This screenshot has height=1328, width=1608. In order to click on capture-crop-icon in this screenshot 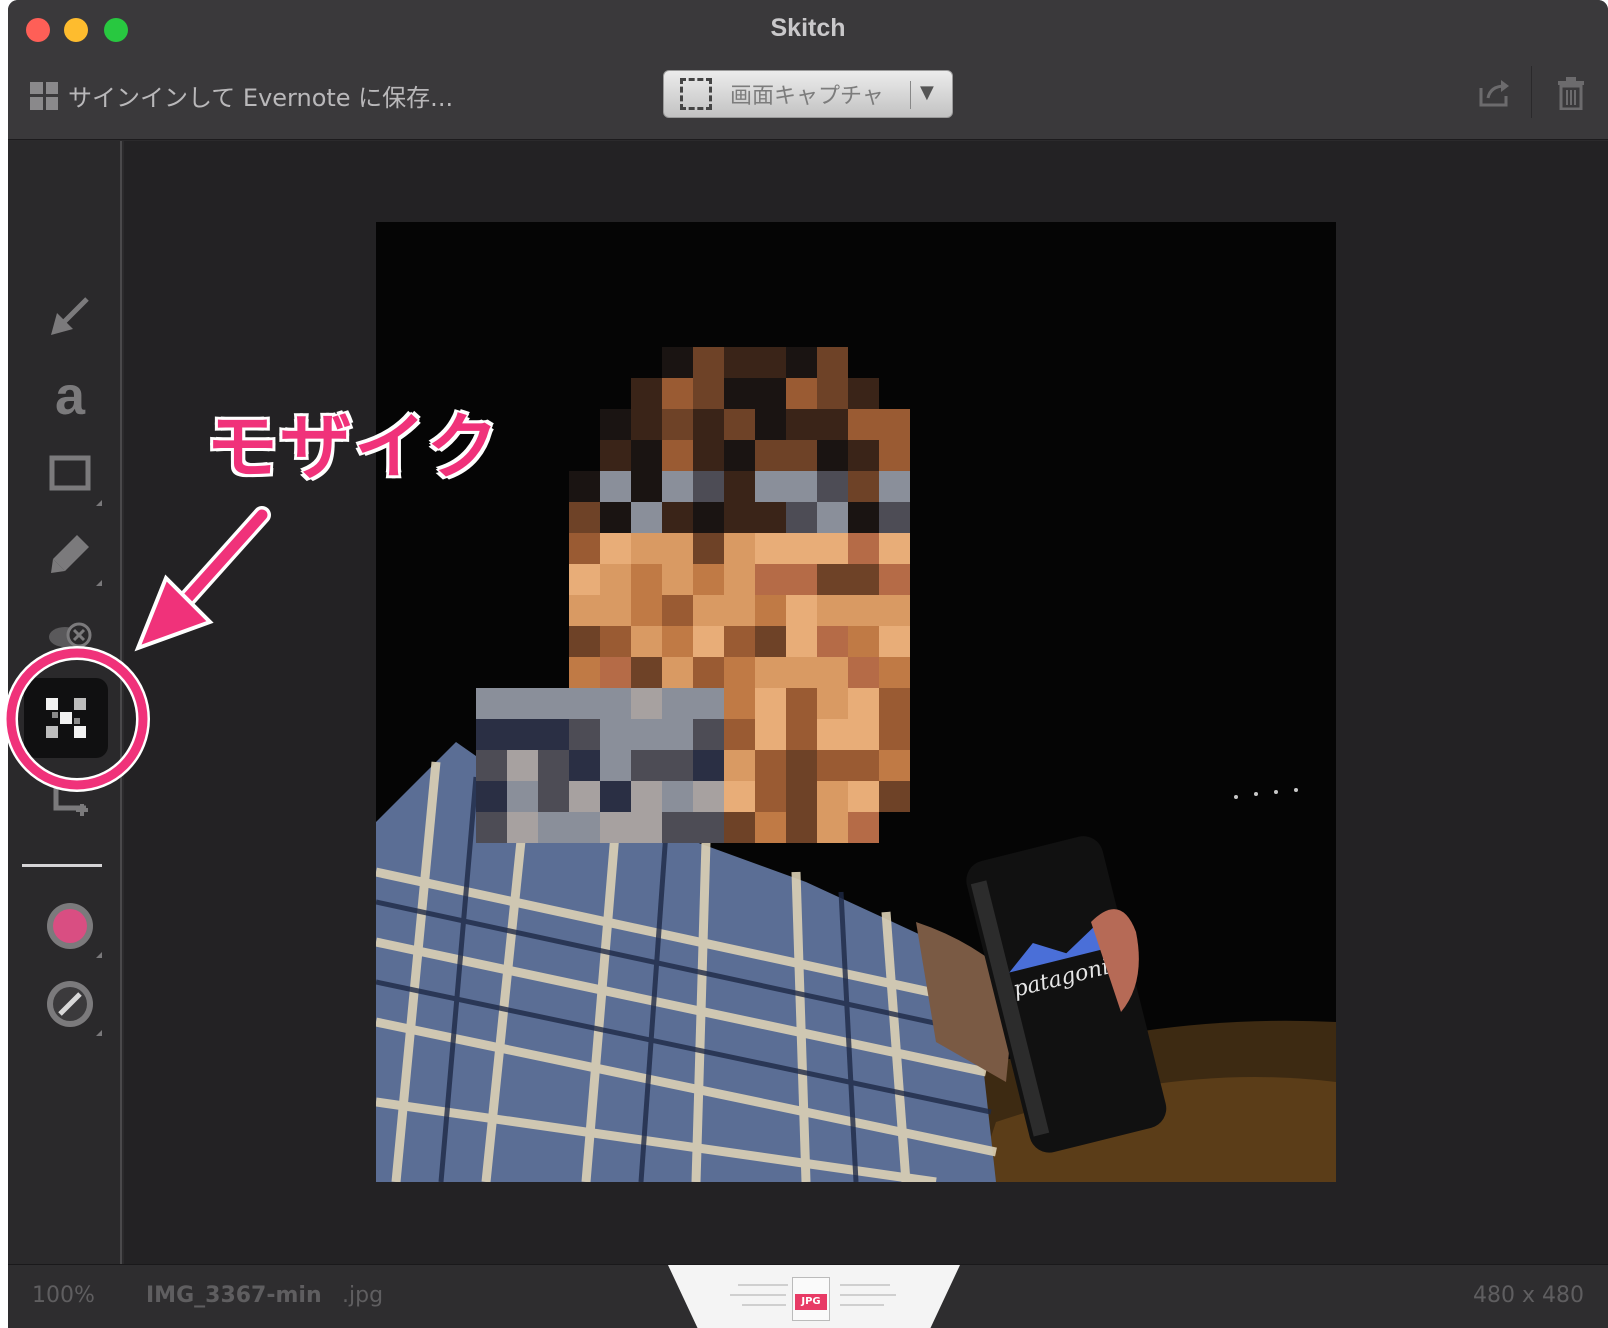, I will do `click(696, 94)`.